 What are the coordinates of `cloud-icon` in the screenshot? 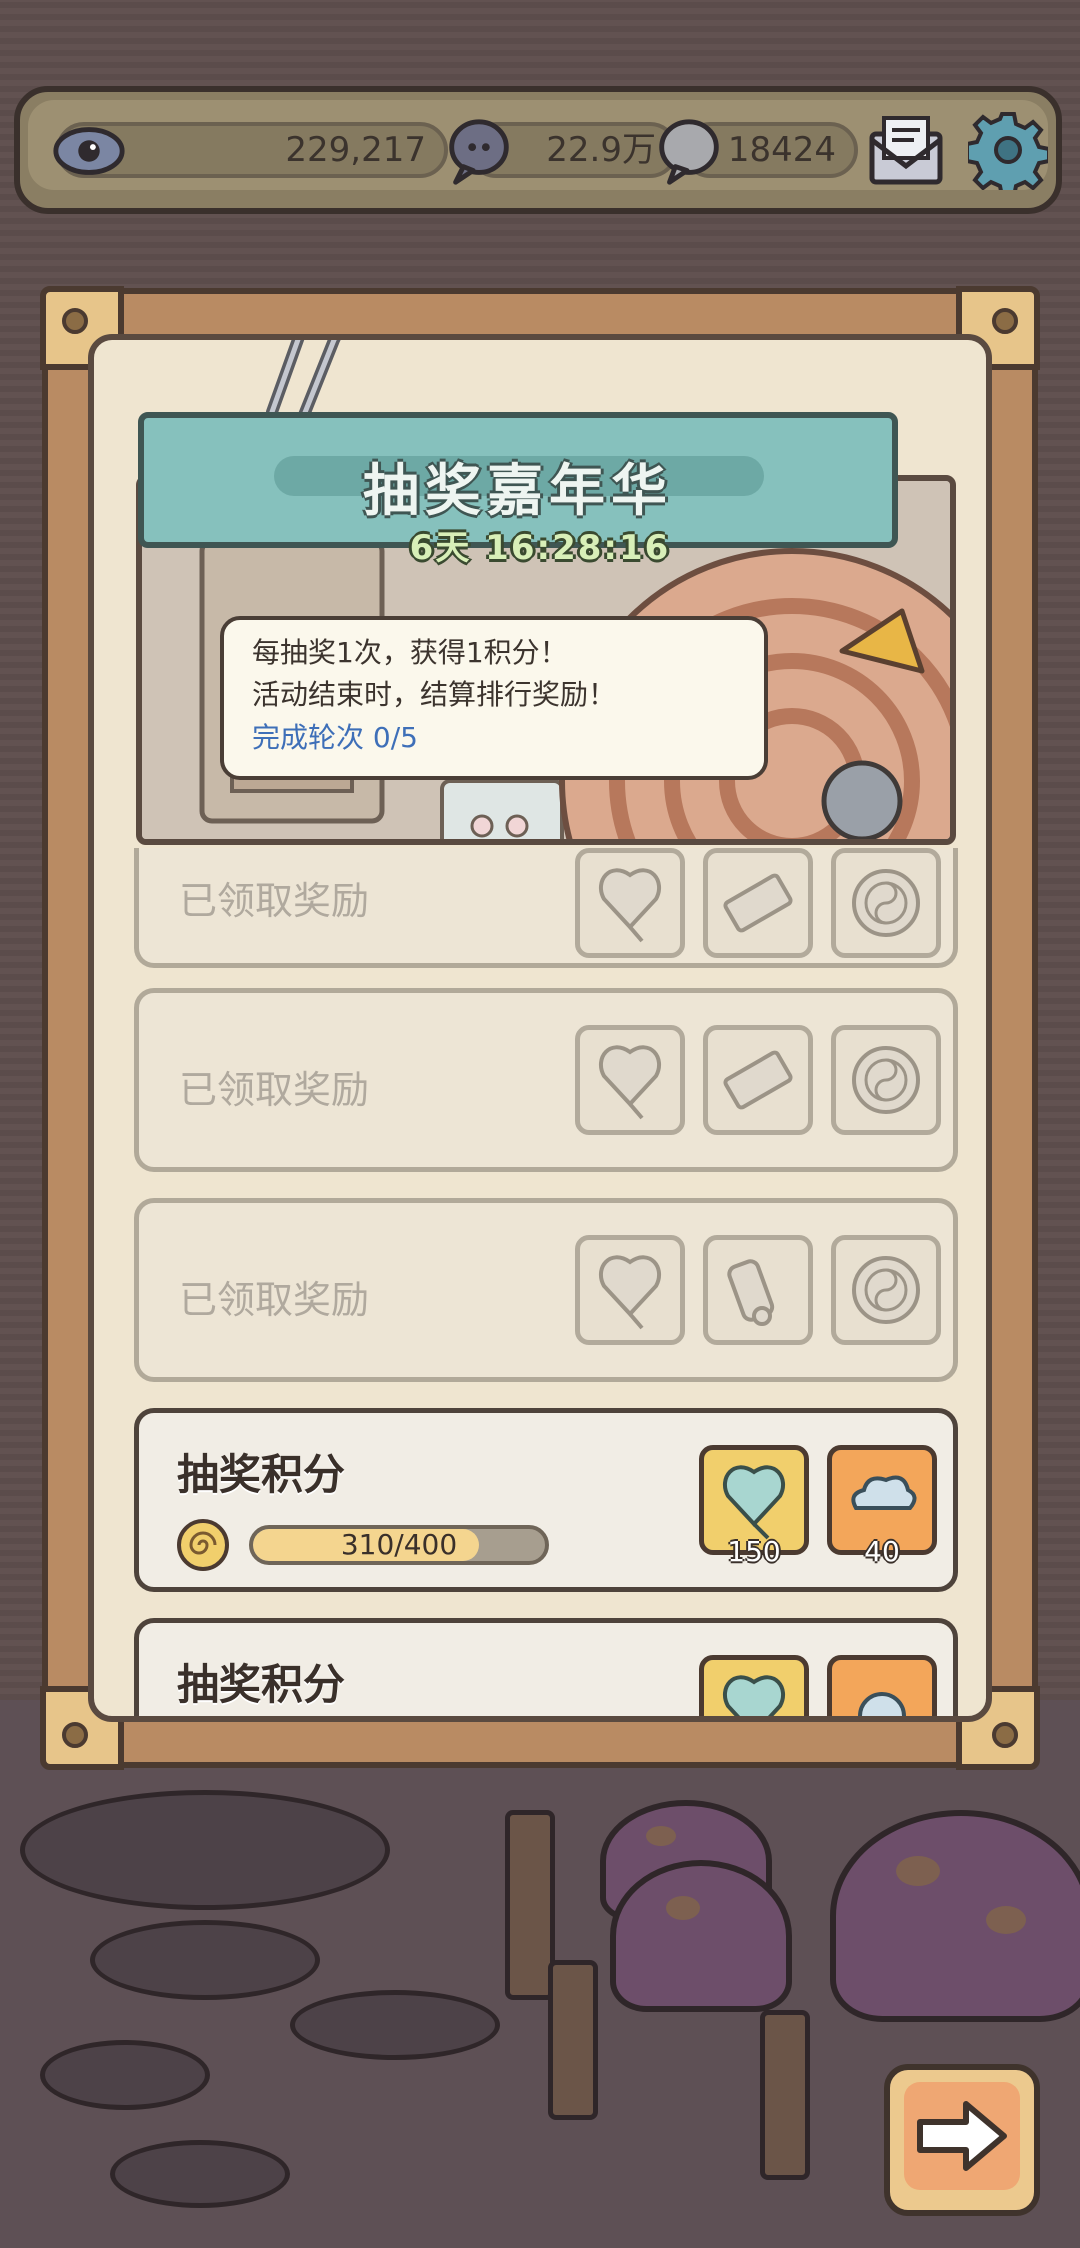 It's located at (884, 1492).